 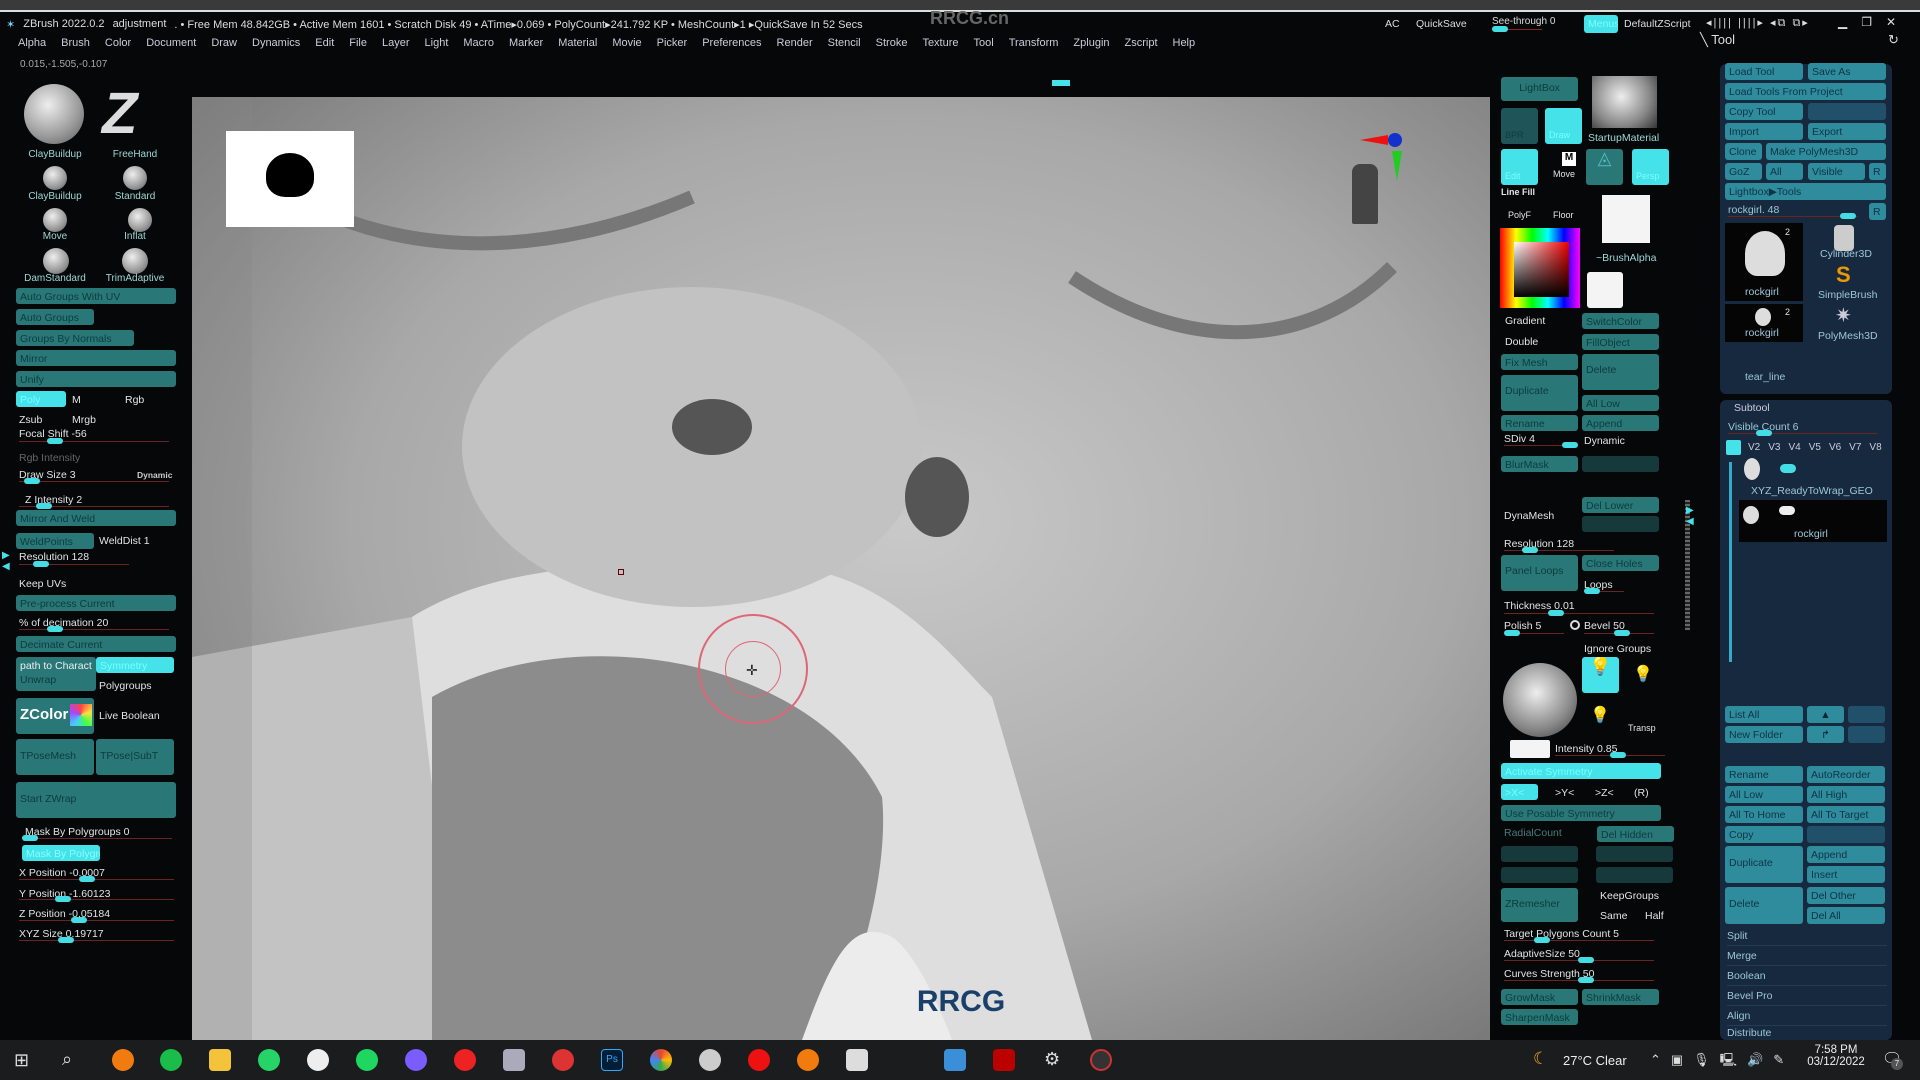 I want to click on goz-r-button: R, so click(x=1877, y=171).